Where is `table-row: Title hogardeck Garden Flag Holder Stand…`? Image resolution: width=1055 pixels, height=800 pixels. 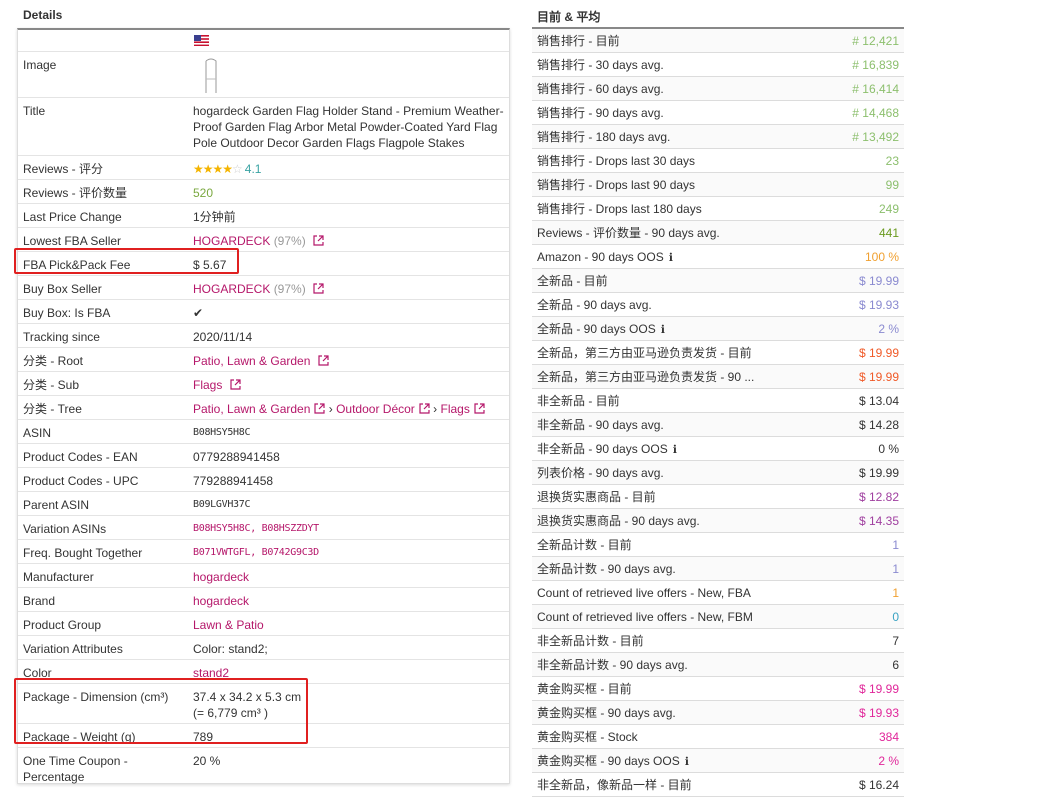
table-row: Title hogardeck Garden Flag Holder Stand… is located at coordinates (263, 127).